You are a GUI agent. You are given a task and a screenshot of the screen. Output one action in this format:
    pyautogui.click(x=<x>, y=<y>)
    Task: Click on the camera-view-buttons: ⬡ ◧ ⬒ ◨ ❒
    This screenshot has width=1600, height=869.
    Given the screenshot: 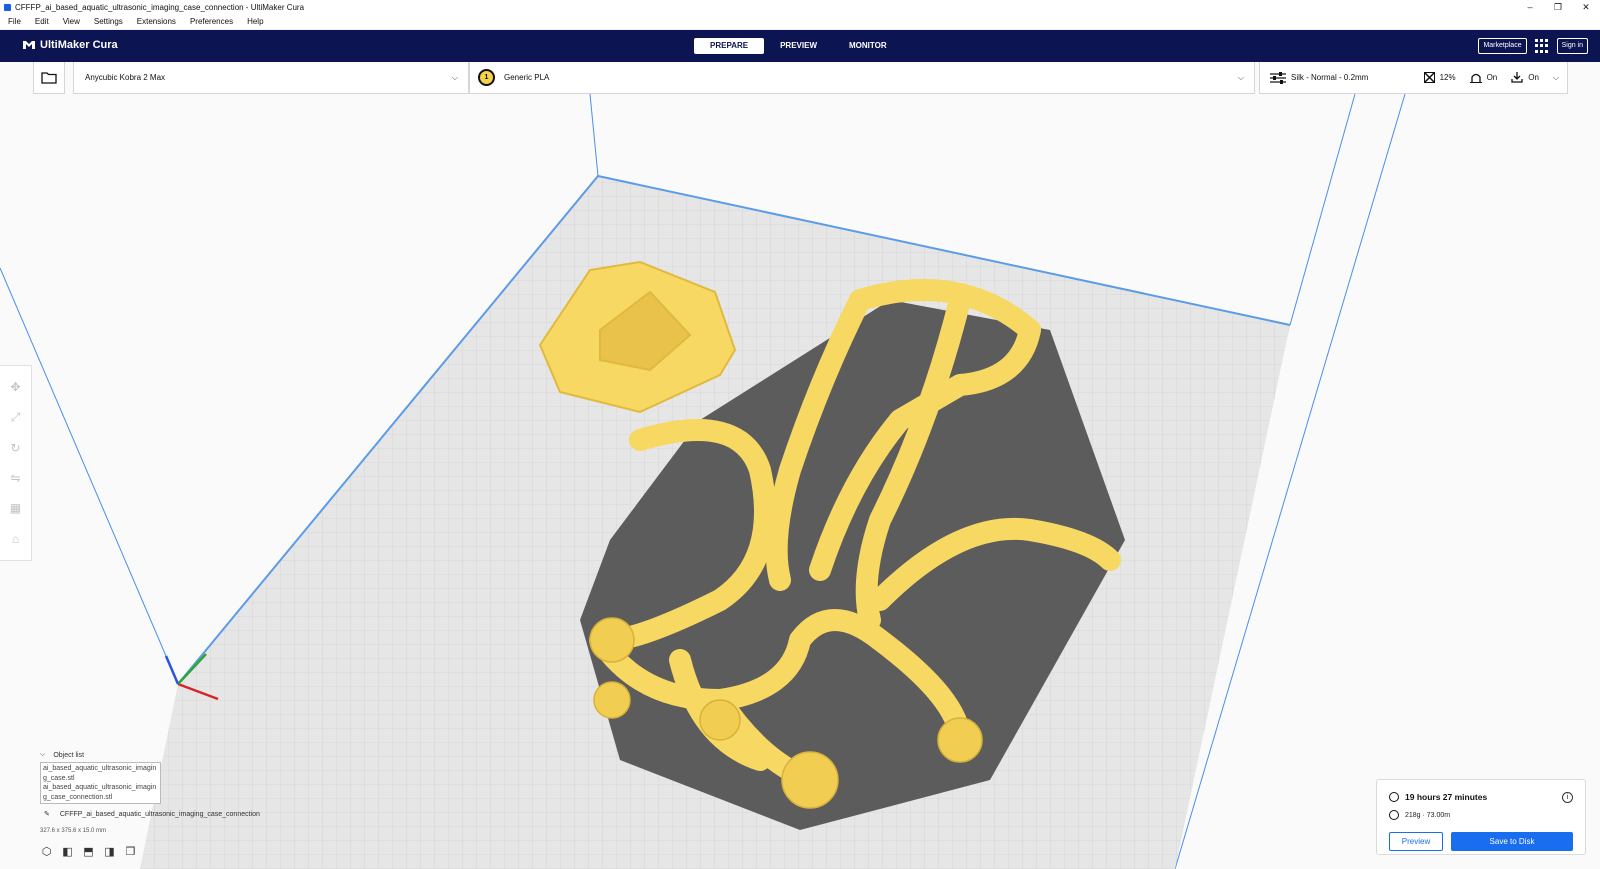 What is the action you would take?
    pyautogui.click(x=88, y=852)
    